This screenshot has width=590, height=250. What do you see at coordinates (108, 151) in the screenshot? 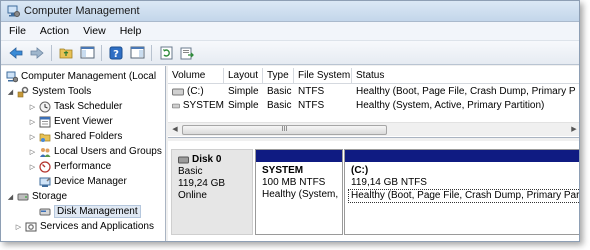
I see `tree-label: Local Users and Groups` at bounding box center [108, 151].